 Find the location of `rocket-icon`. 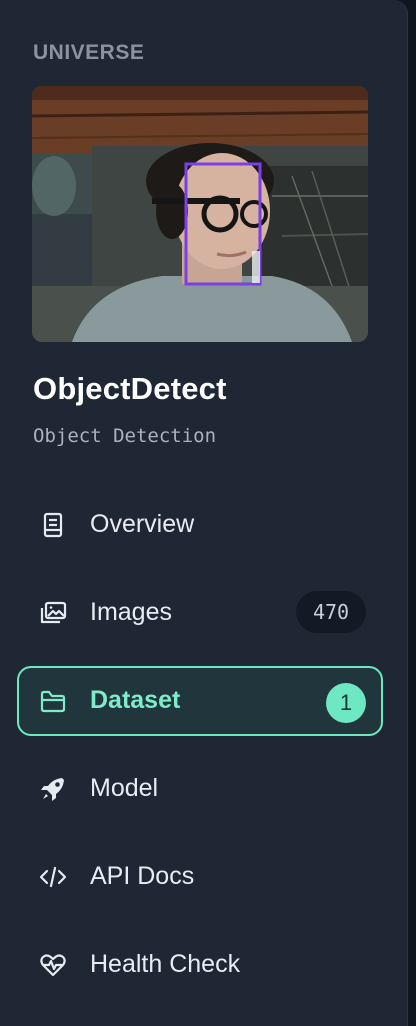

rocket-icon is located at coordinates (53, 789).